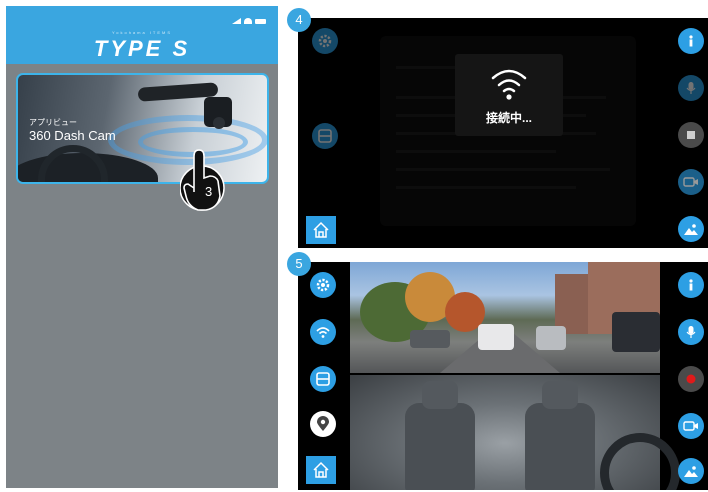 The image size is (708, 492). What do you see at coordinates (299, 20) in the screenshot?
I see `step-number-badge: 4` at bounding box center [299, 20].